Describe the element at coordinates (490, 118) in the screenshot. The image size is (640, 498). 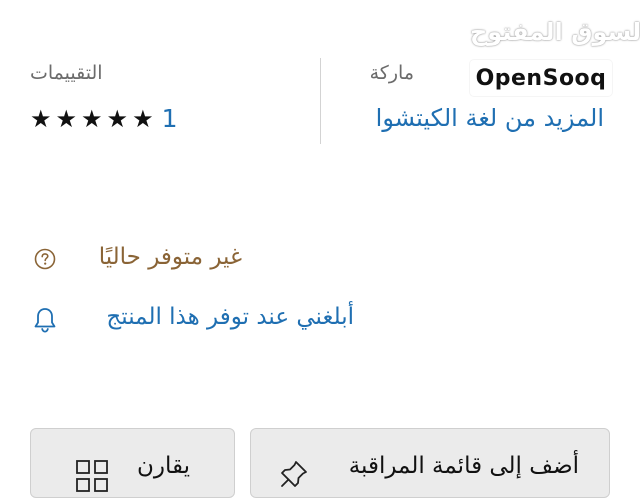
I see `brand-link: المزيد من لغة الكيتشوا` at that location.